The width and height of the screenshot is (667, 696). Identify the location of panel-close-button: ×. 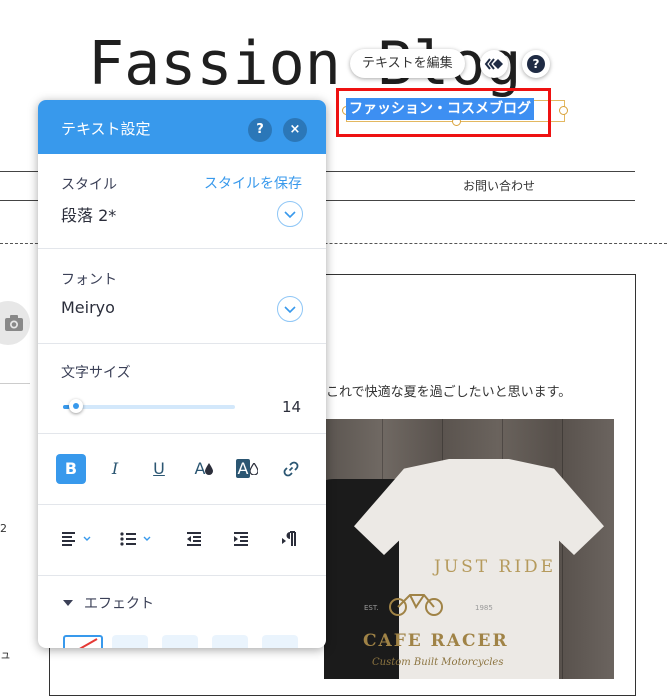
(295, 130).